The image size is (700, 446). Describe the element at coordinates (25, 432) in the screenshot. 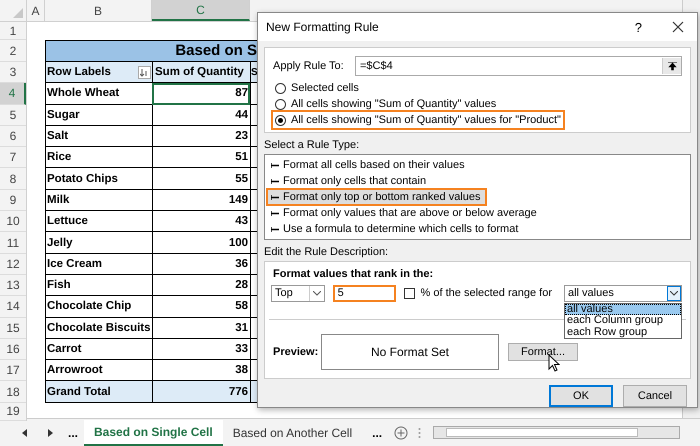

I see `scroll-left-icon` at that location.